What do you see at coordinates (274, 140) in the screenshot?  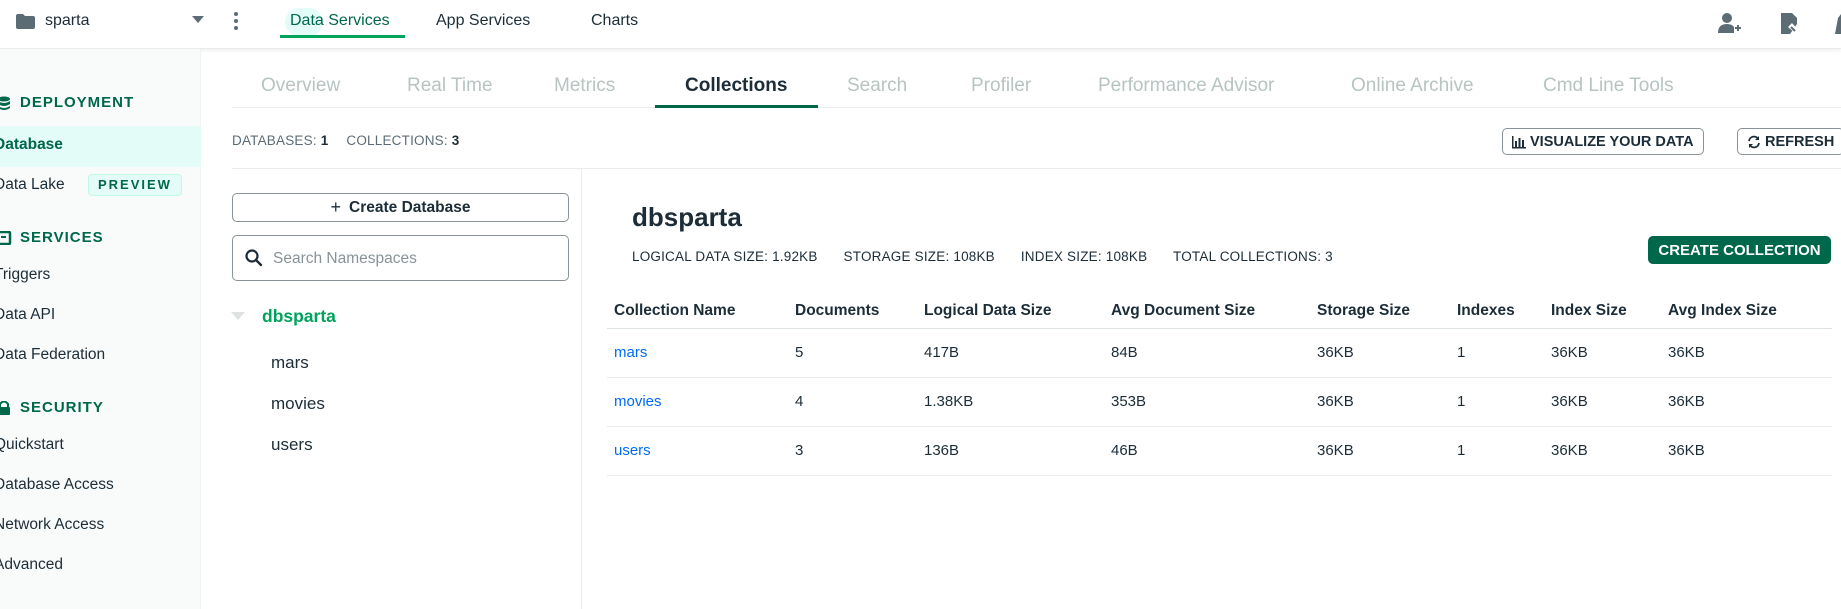 I see `databases-count-label: DATABASES:` at bounding box center [274, 140].